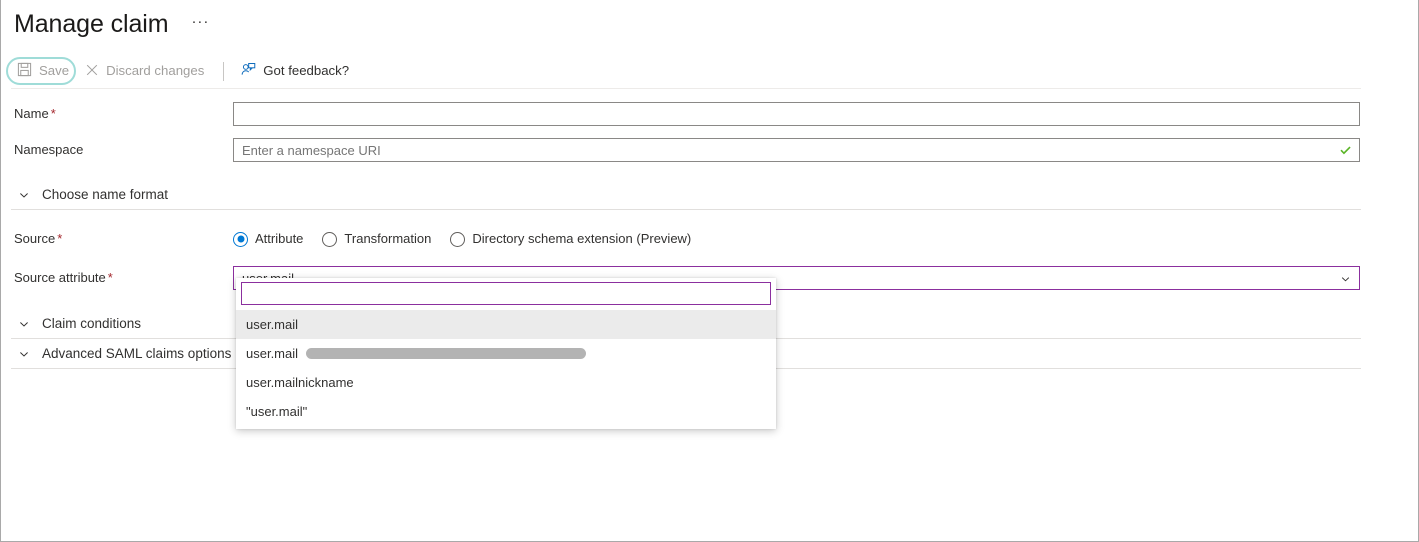 The height and width of the screenshot is (542, 1419). I want to click on section-claim-conditions-toggle: Claim conditions, so click(80, 324).